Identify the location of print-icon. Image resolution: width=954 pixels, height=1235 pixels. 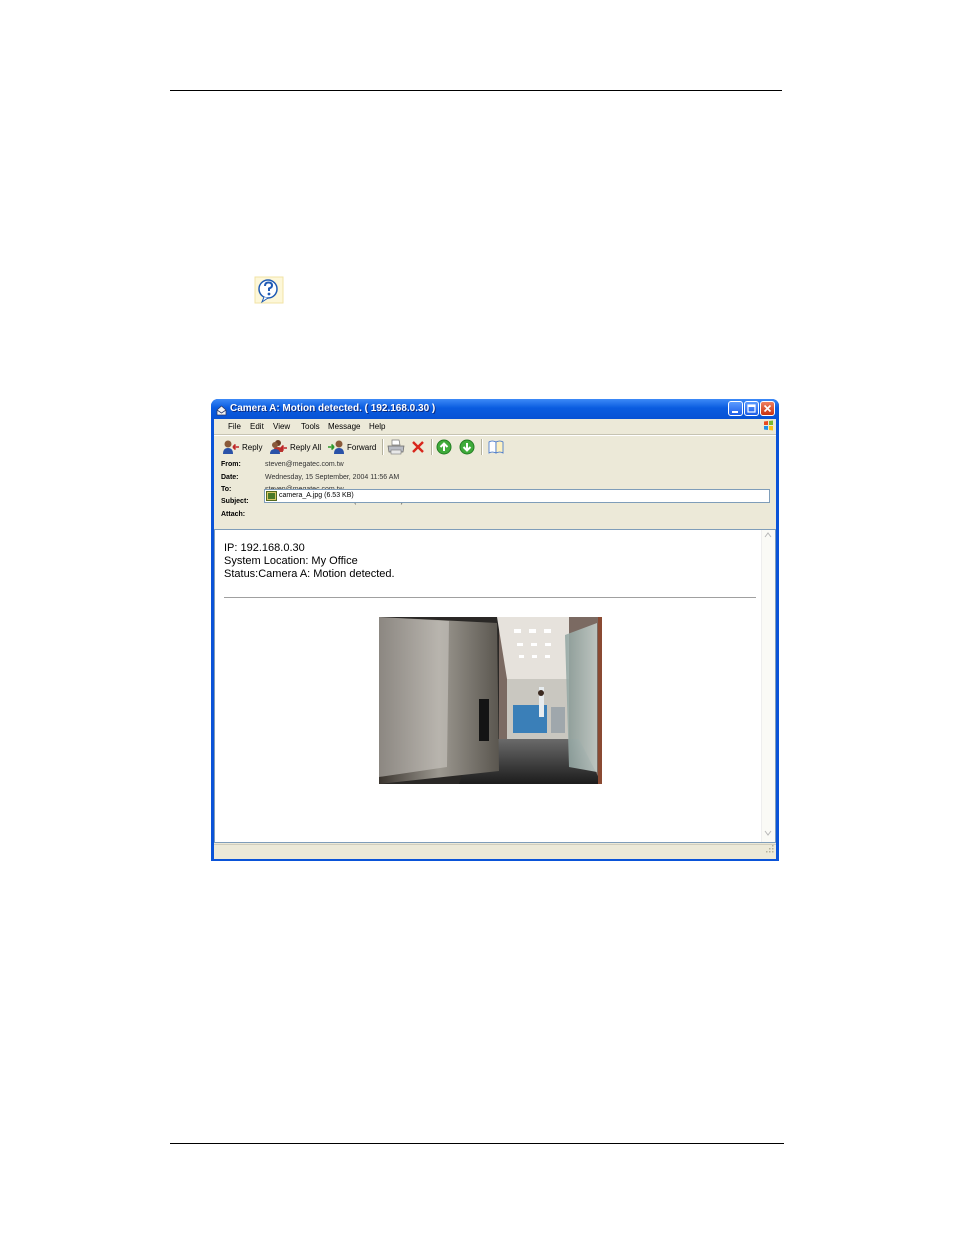
(396, 447).